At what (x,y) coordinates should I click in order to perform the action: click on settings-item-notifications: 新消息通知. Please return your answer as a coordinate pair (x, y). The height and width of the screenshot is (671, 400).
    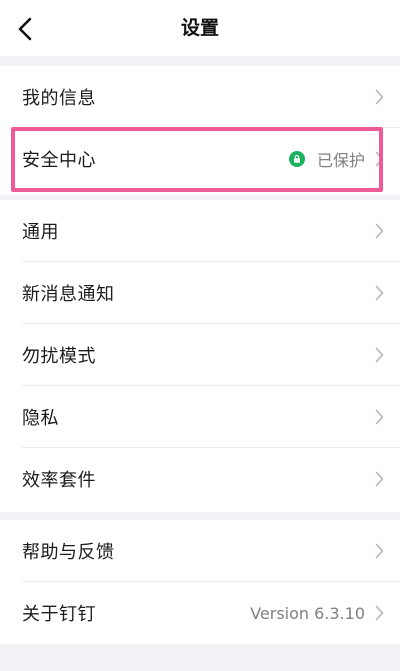
    Looking at the image, I should click on (200, 293).